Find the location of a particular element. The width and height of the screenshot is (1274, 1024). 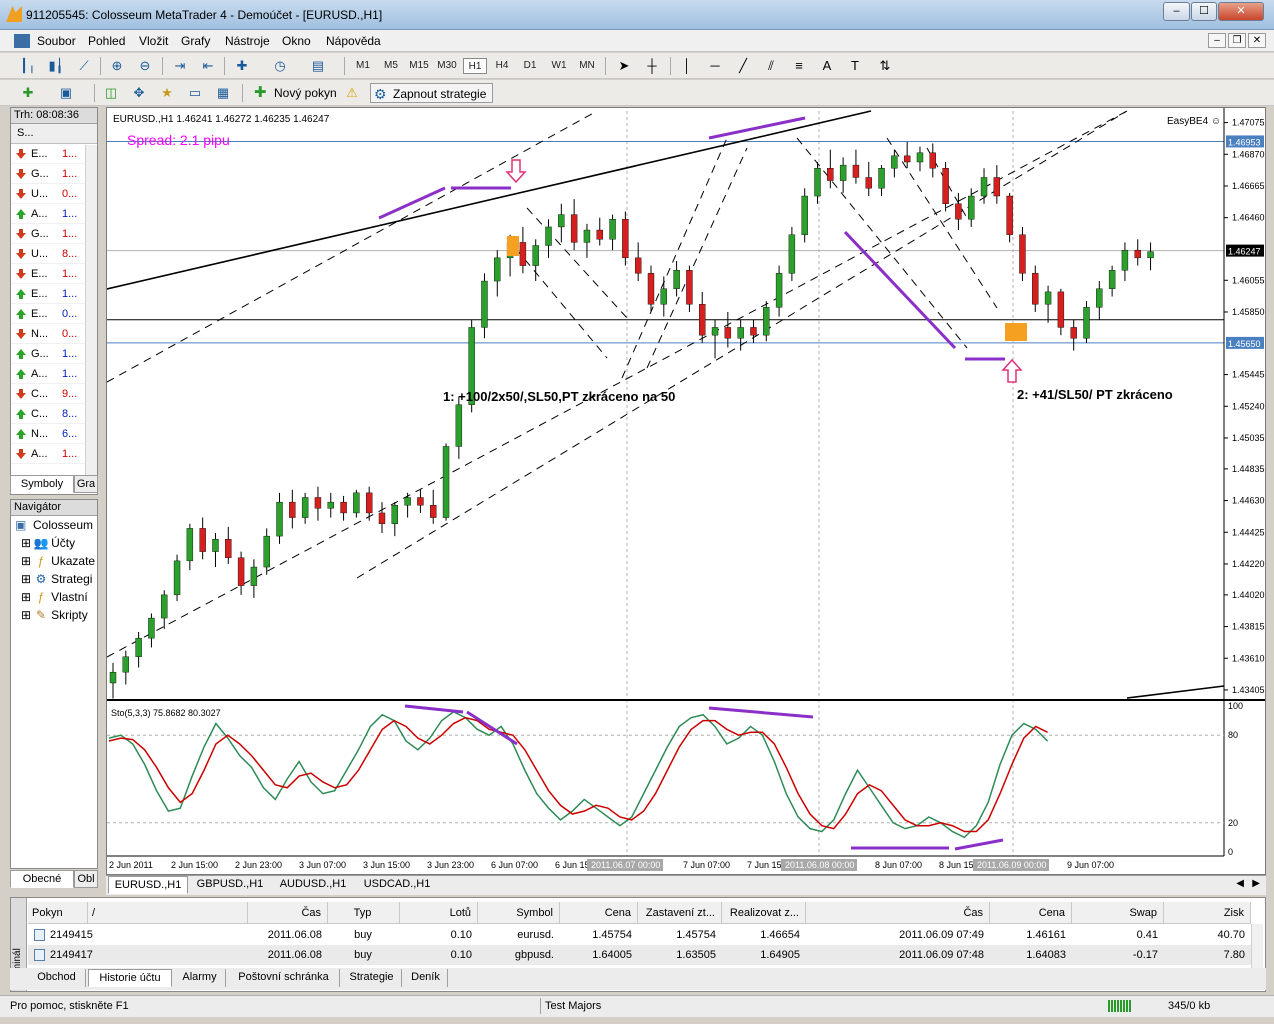

new-order-button: ✚ Nový pokyn is located at coordinates (294, 93).